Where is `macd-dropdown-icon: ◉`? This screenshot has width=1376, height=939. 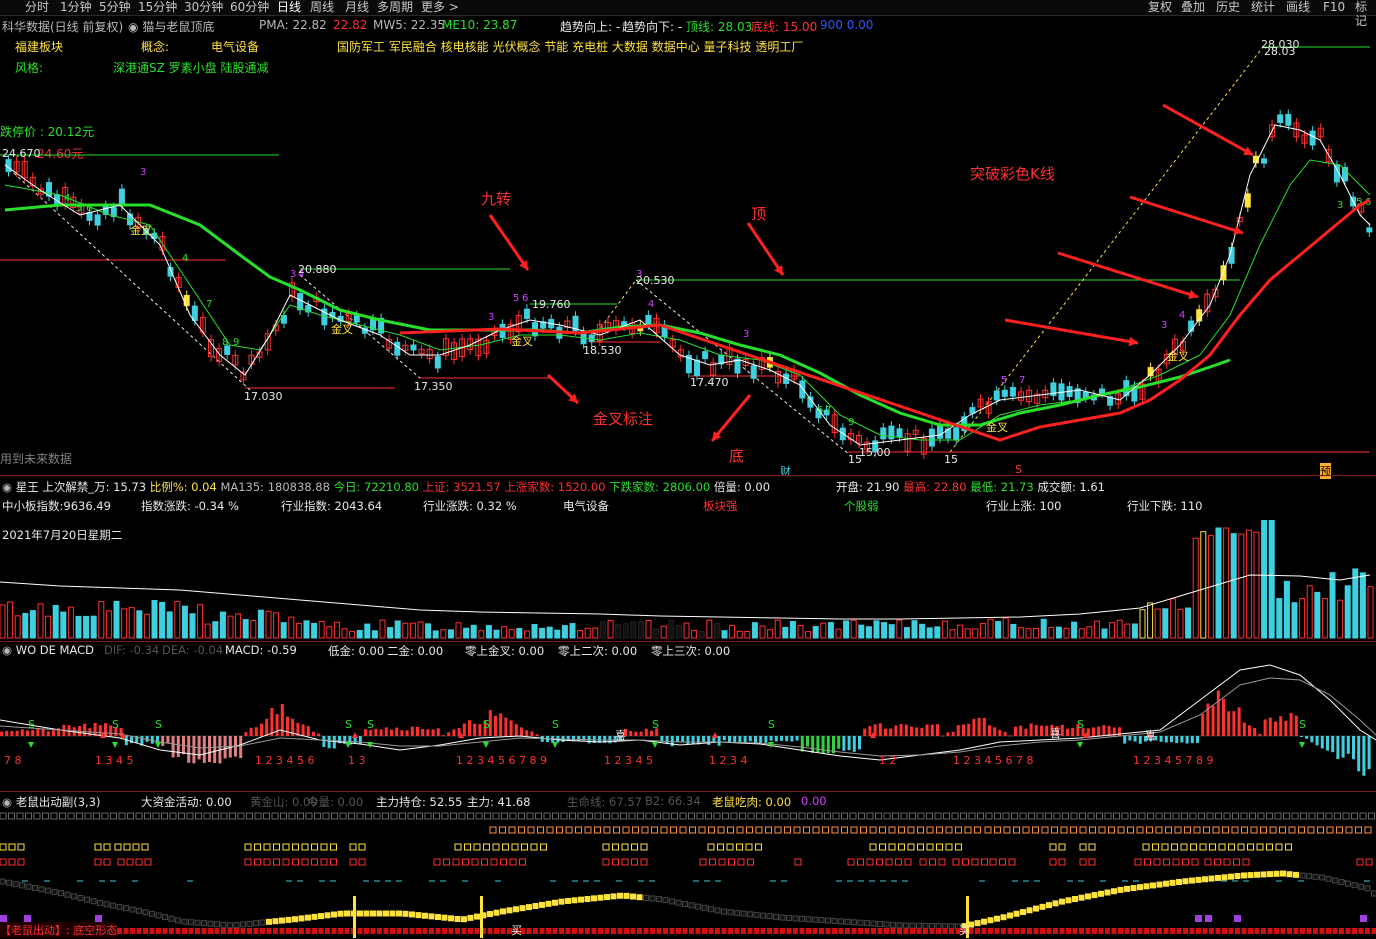 macd-dropdown-icon: ◉ is located at coordinates (7, 650).